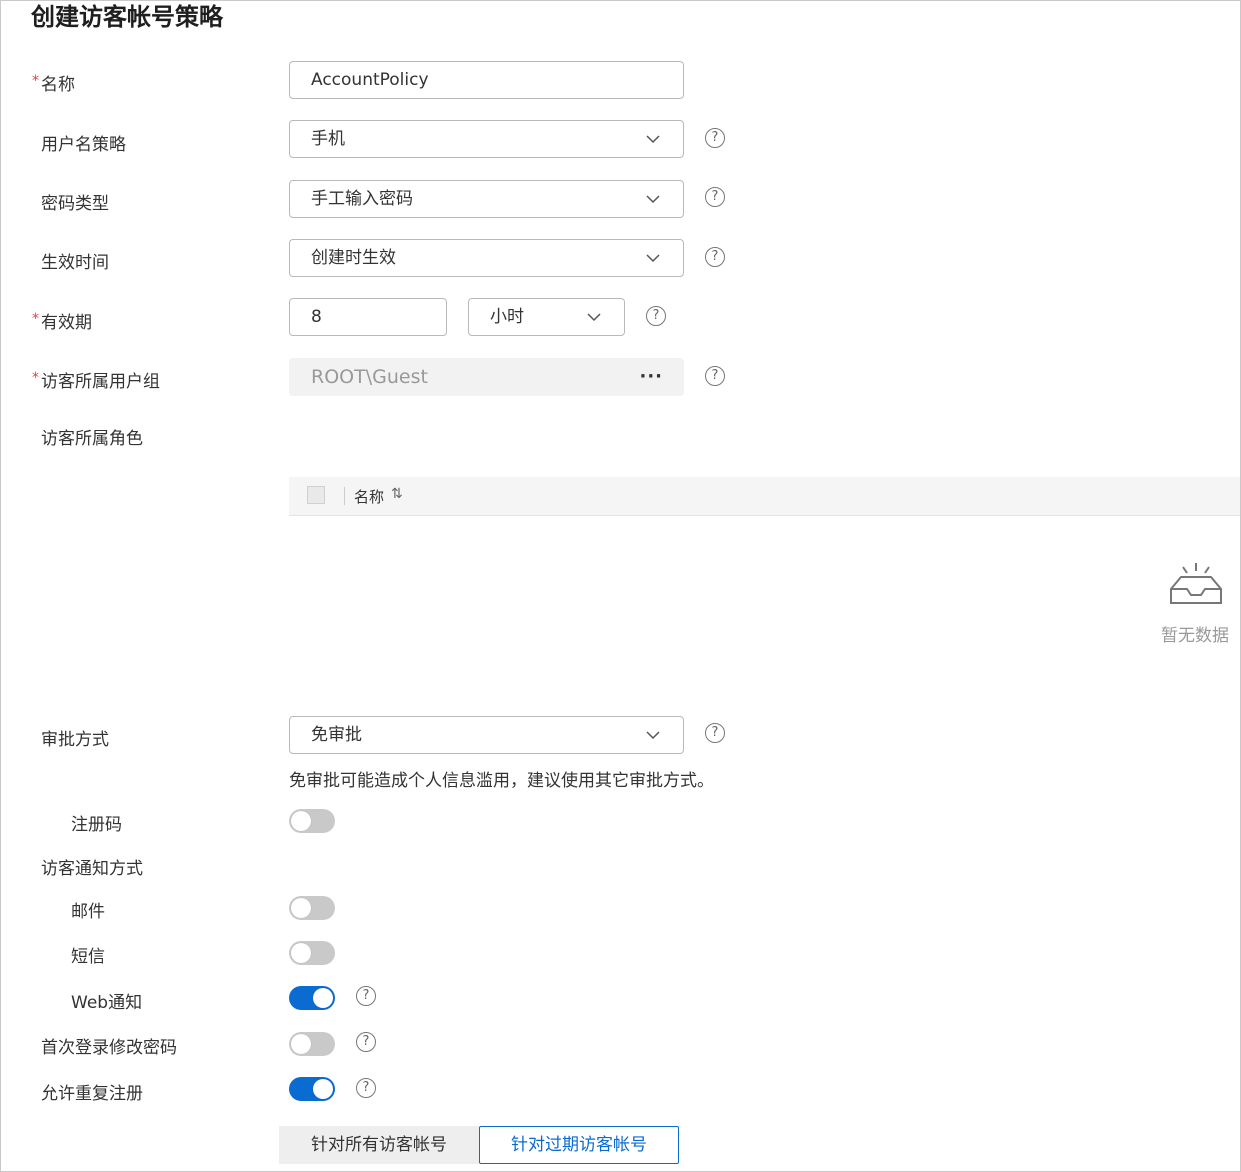  What do you see at coordinates (486, 258) in the screenshot?
I see `effective-time-select: 创建时生效` at bounding box center [486, 258].